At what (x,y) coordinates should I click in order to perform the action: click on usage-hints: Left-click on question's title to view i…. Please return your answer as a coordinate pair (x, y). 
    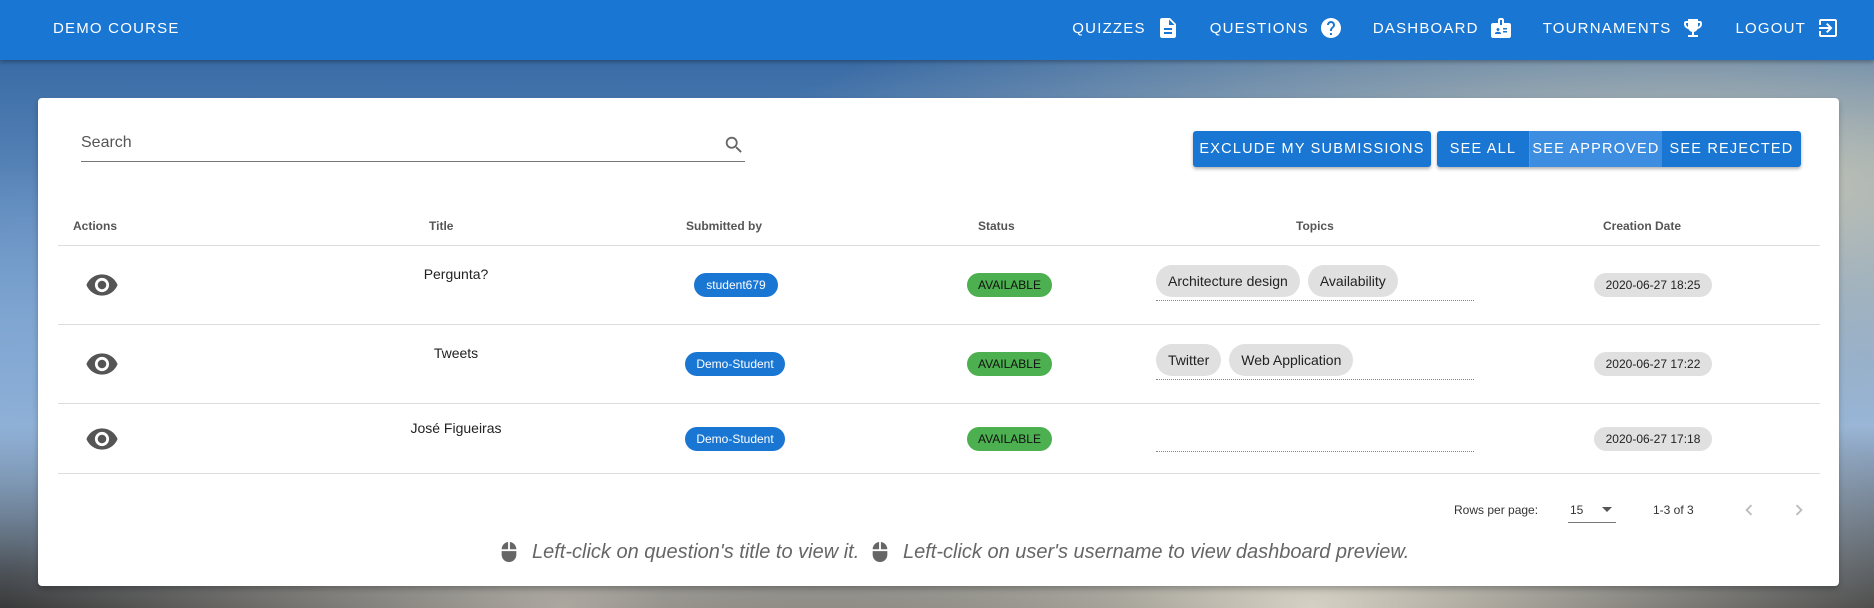
    Looking at the image, I should click on (938, 553).